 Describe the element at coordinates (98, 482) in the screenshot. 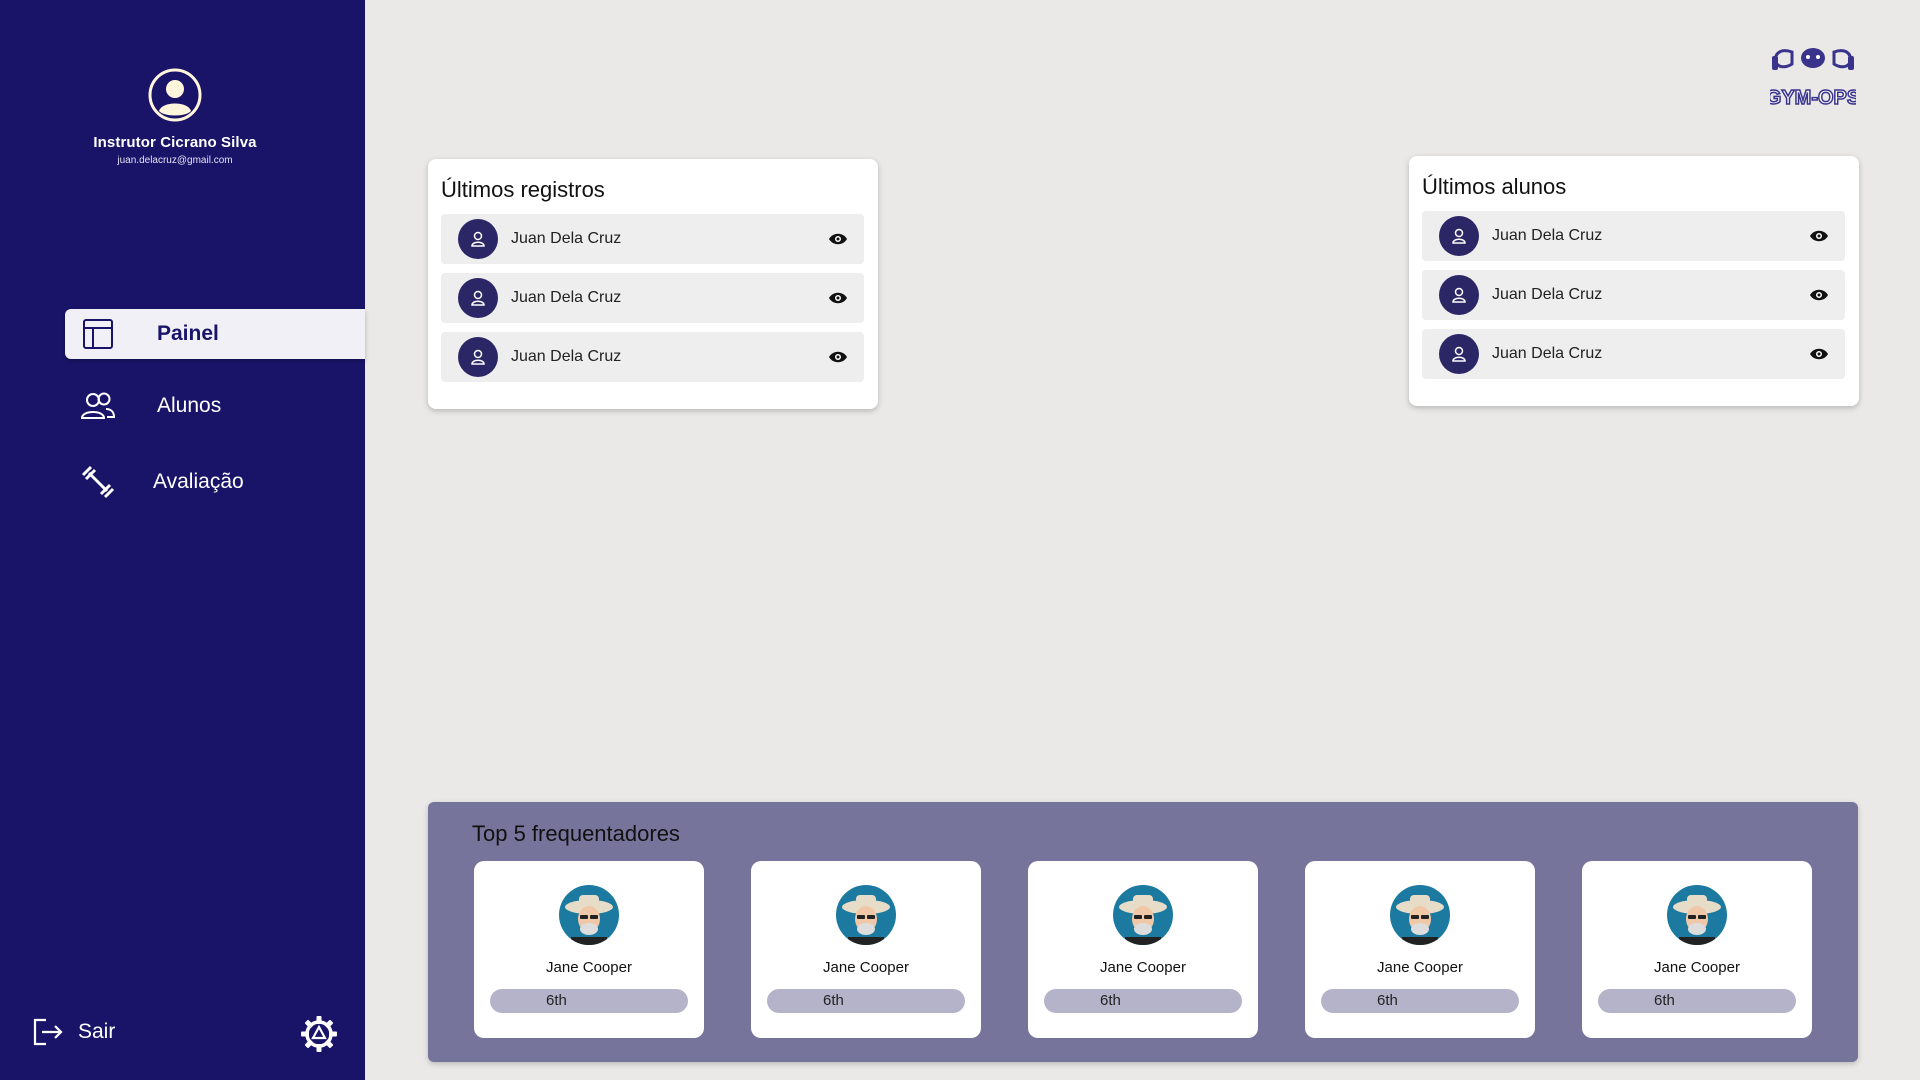

I see `dumbbell-icon` at that location.